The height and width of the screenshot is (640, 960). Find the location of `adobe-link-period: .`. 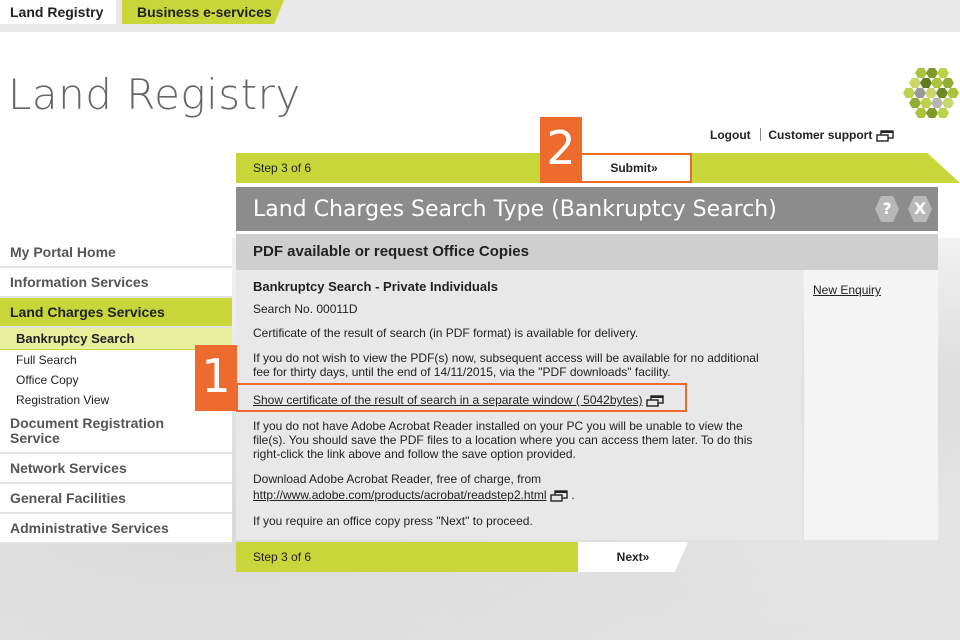

adobe-link-period: . is located at coordinates (573, 495).